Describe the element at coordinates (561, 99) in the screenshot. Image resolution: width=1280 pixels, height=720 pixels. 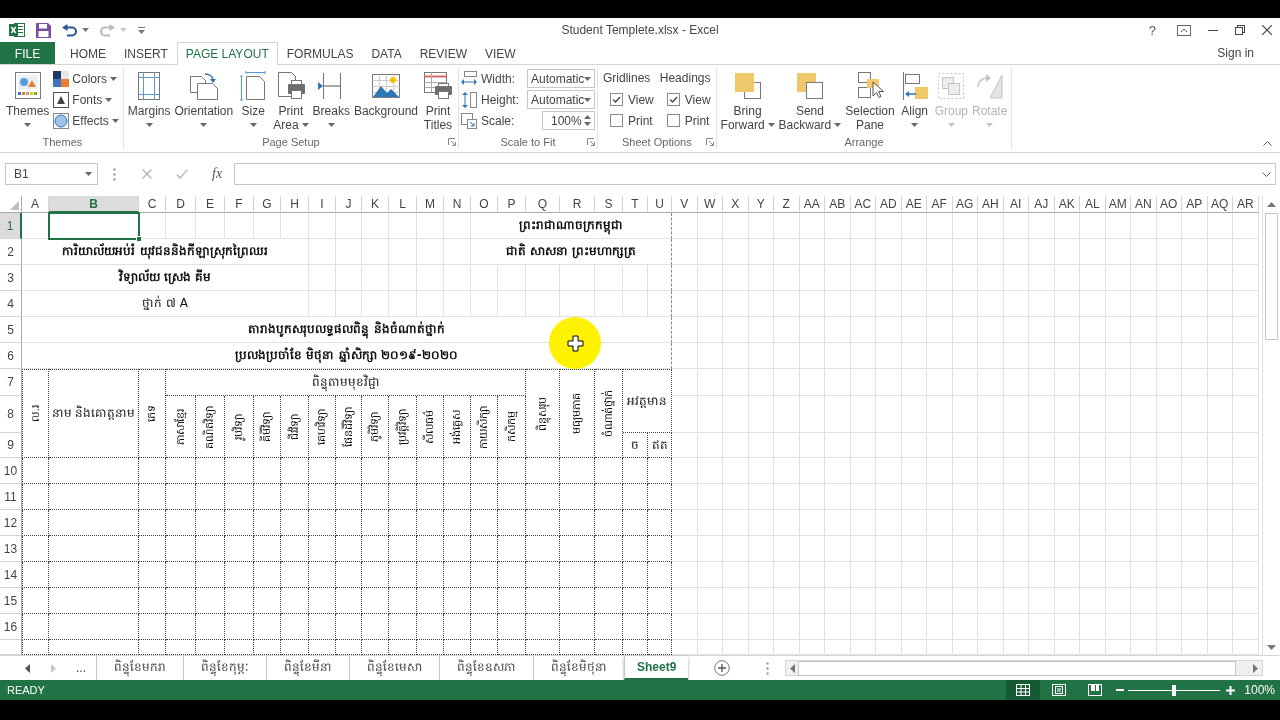
I see `height-select: Automatic` at that location.